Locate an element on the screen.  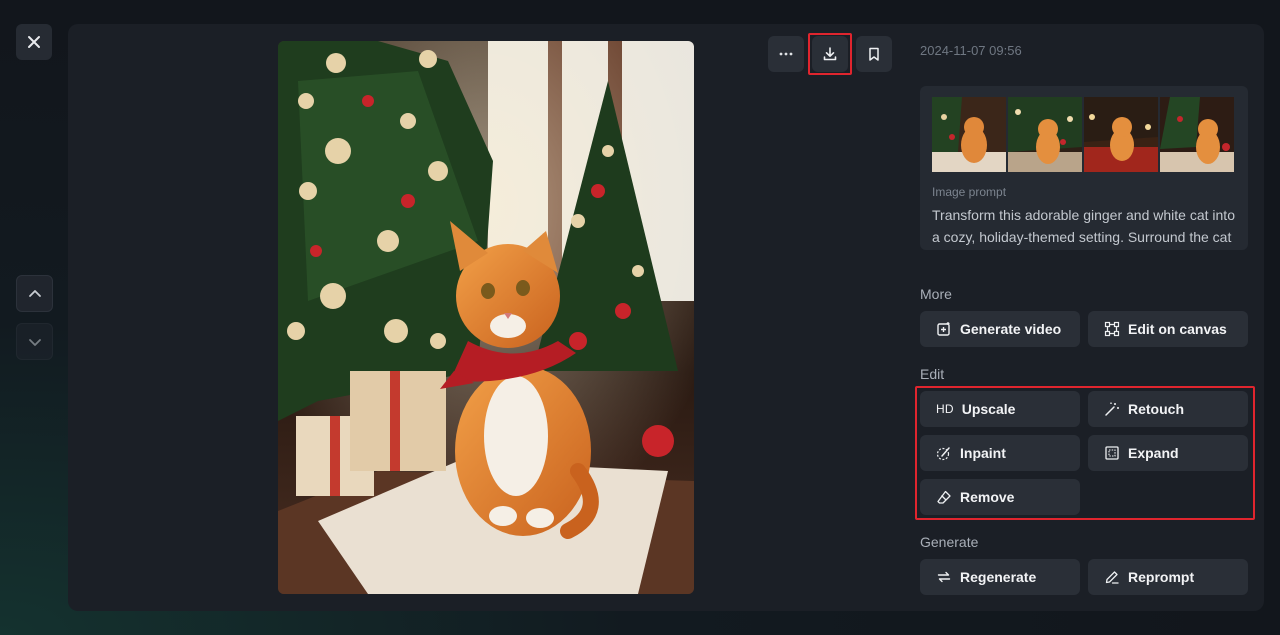
edit-section-label: Edit is located at coordinates (932, 374).